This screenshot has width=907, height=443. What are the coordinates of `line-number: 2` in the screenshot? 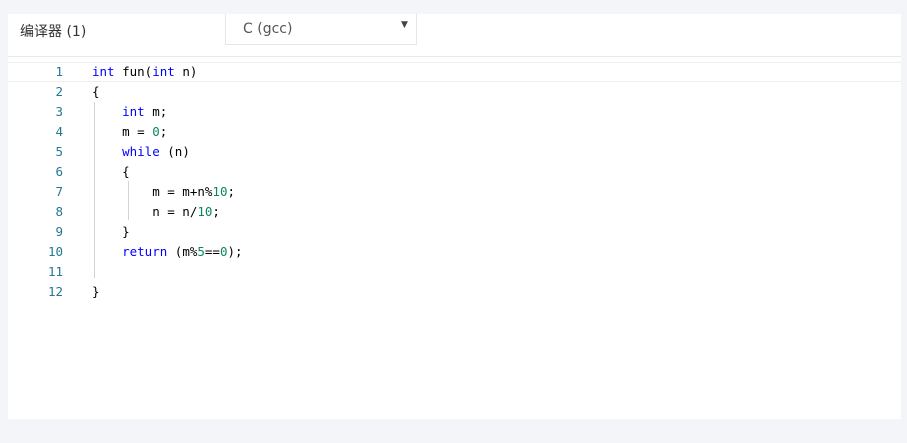 It's located at (59, 91).